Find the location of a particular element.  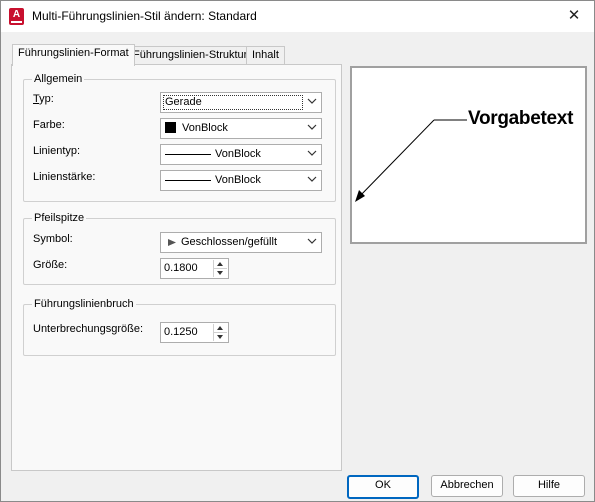

arrowhead-icon is located at coordinates (172, 242).